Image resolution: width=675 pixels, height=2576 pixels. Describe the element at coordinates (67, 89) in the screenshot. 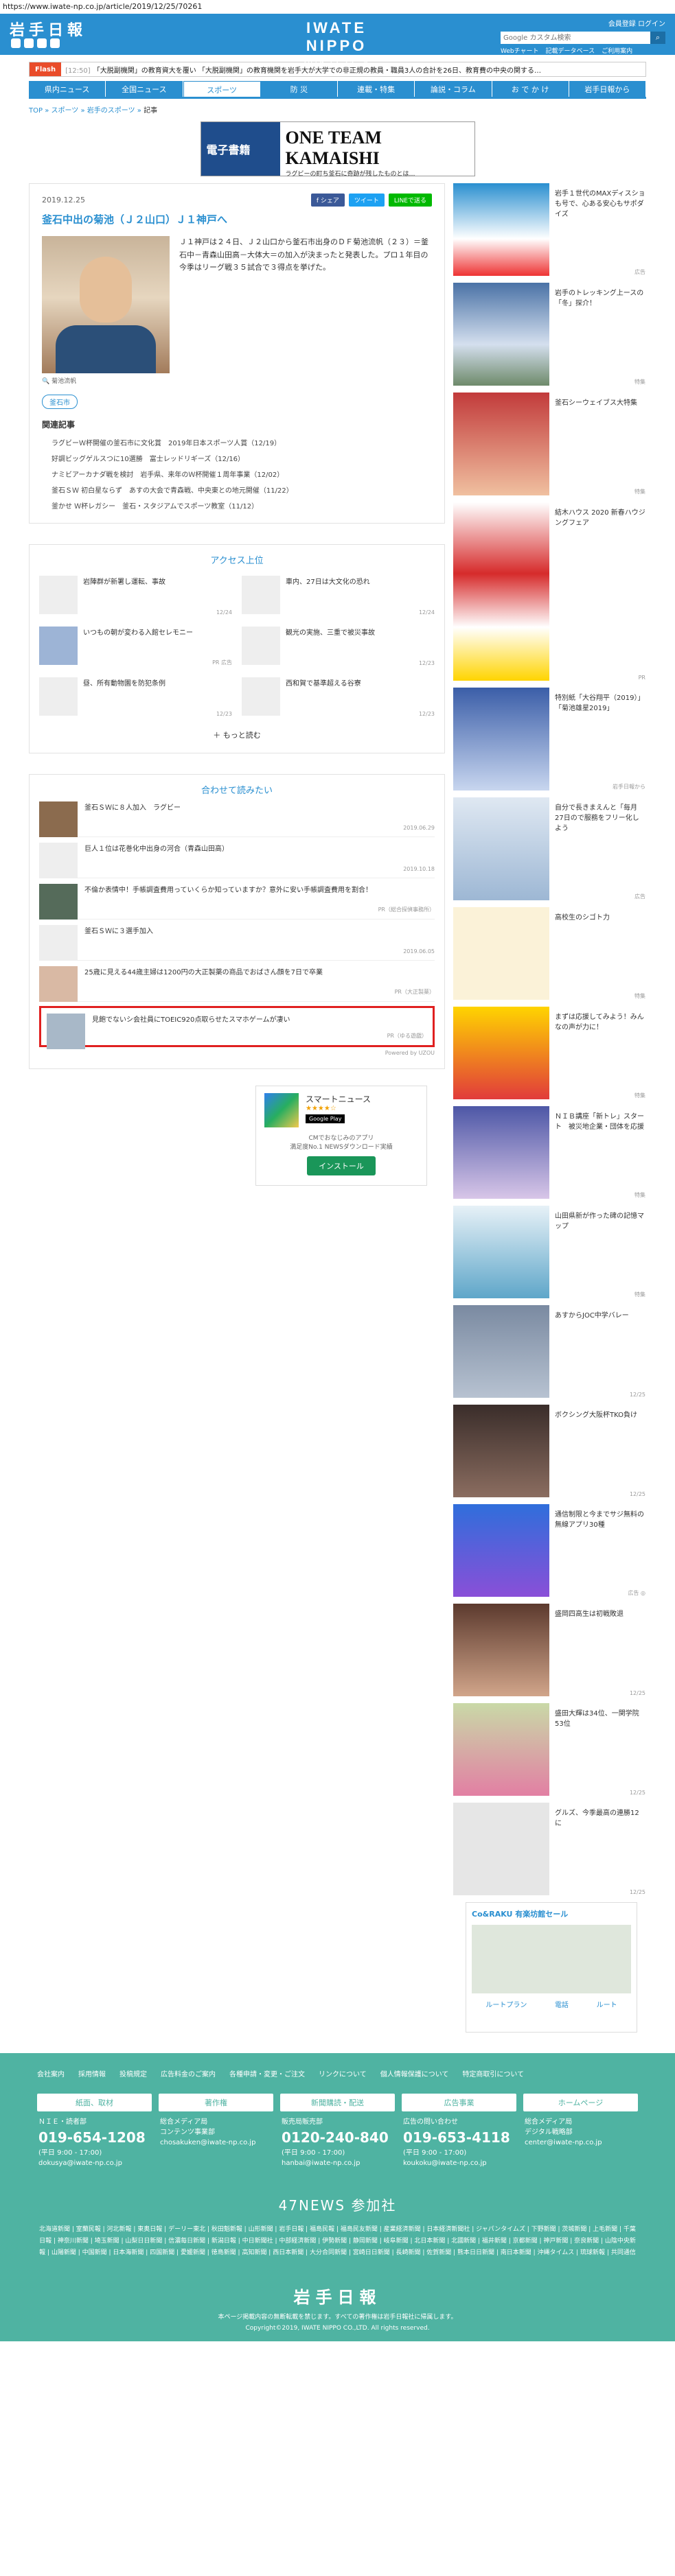

I see `nav-local-news: 県内ニュース` at that location.